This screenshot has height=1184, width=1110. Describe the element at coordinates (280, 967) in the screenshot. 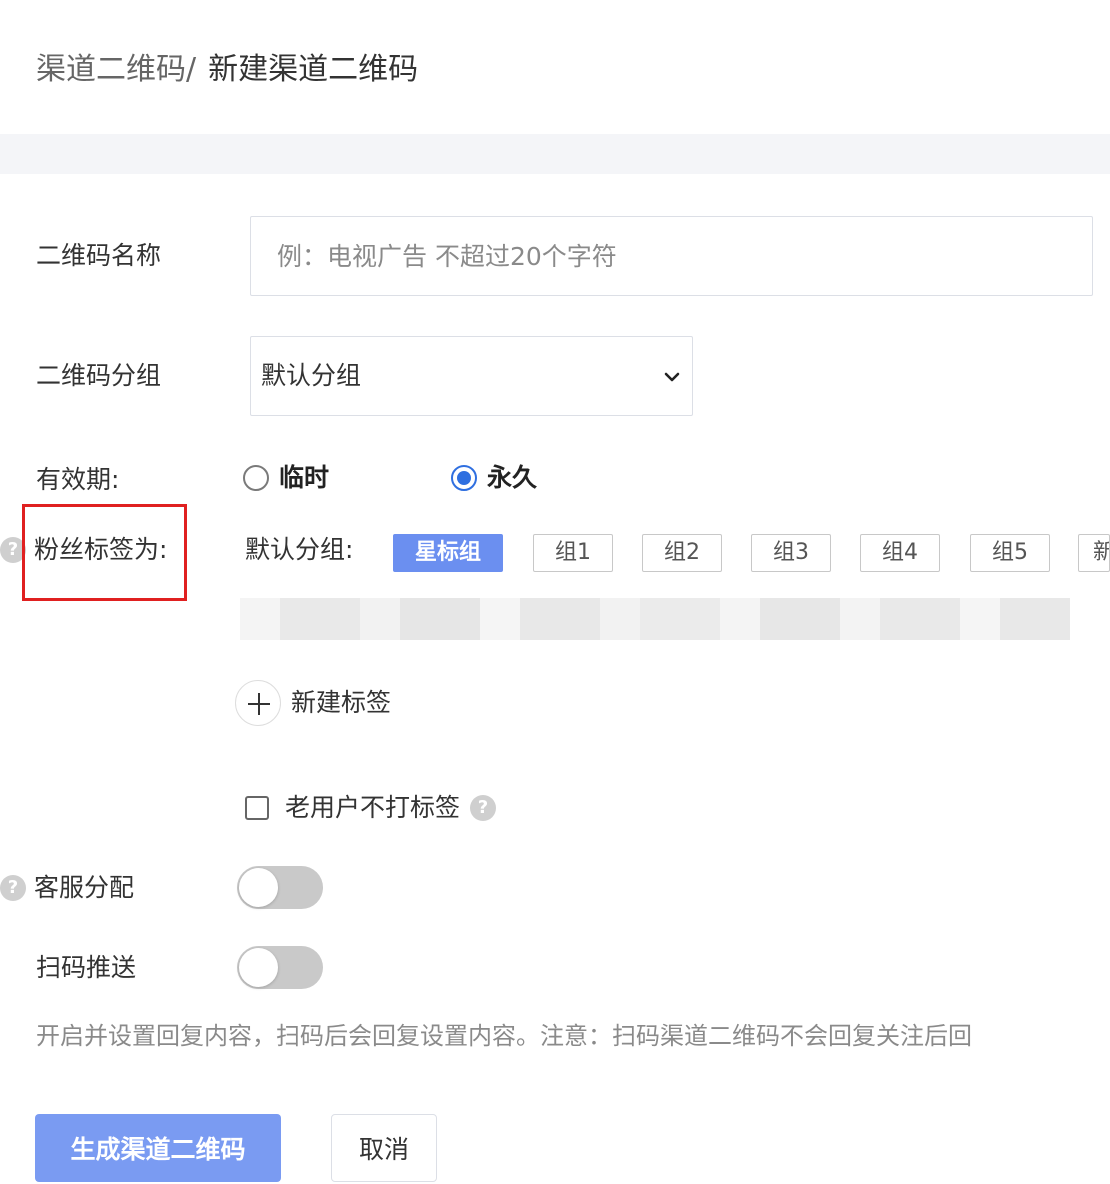

I see `scan-push-toggle` at that location.